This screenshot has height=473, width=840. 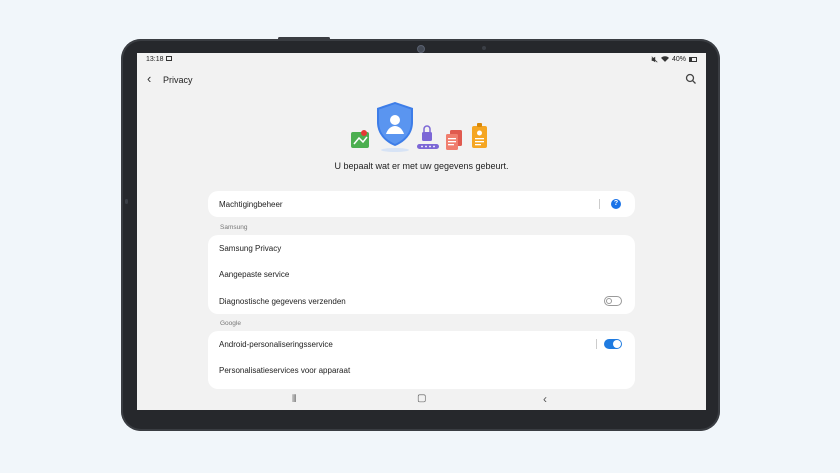 I want to click on power-button, so click(x=304, y=38).